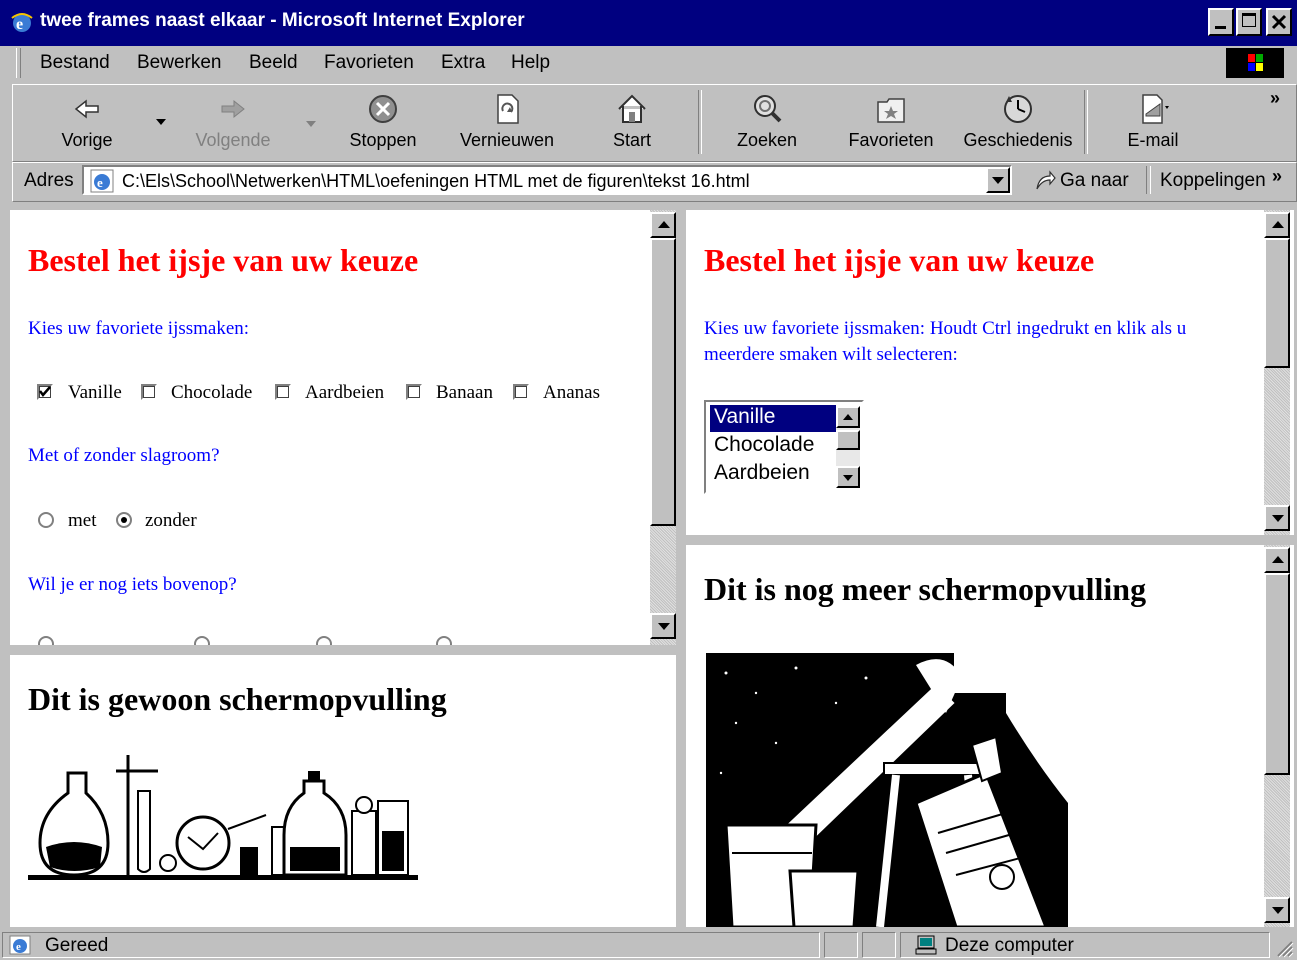  I want to click on flavor-label: Aardbeien, so click(345, 392).